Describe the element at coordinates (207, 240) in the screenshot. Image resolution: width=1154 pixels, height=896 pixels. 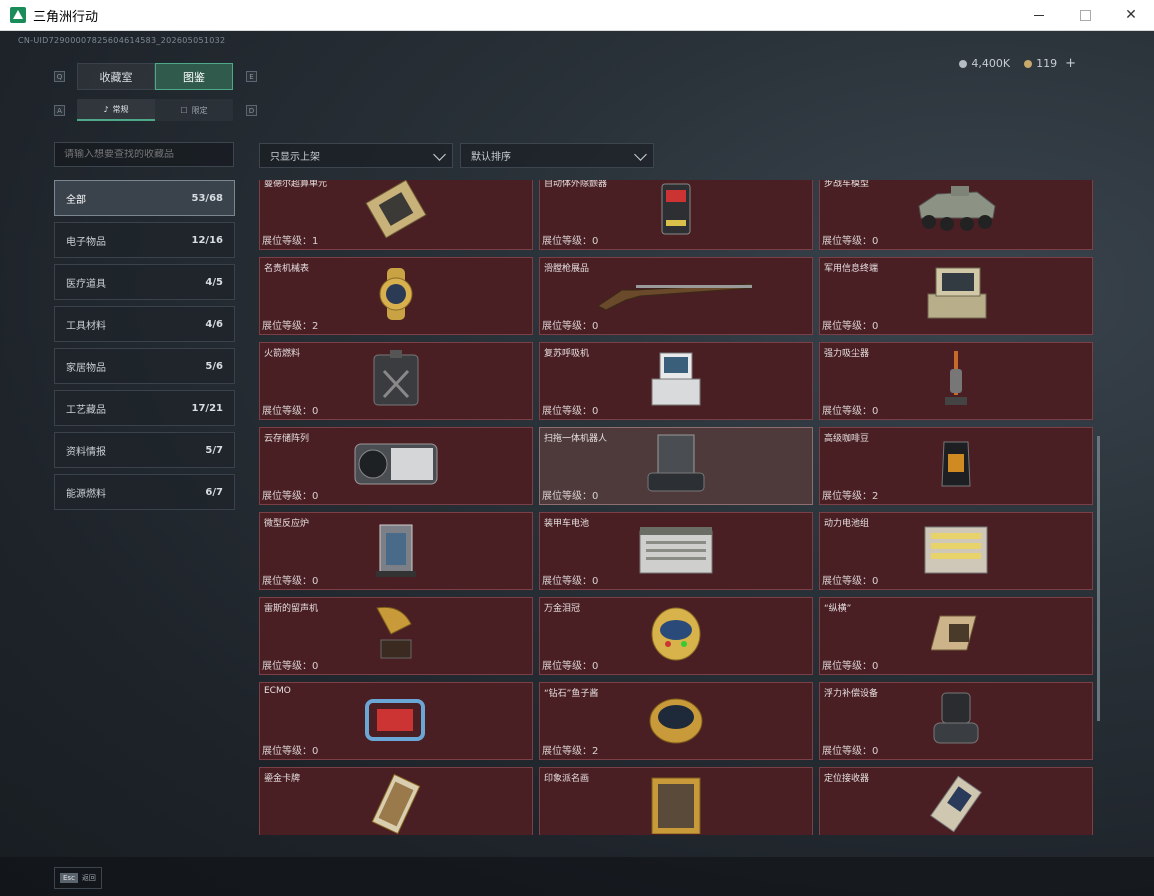
I see `category-count: 12/16` at that location.